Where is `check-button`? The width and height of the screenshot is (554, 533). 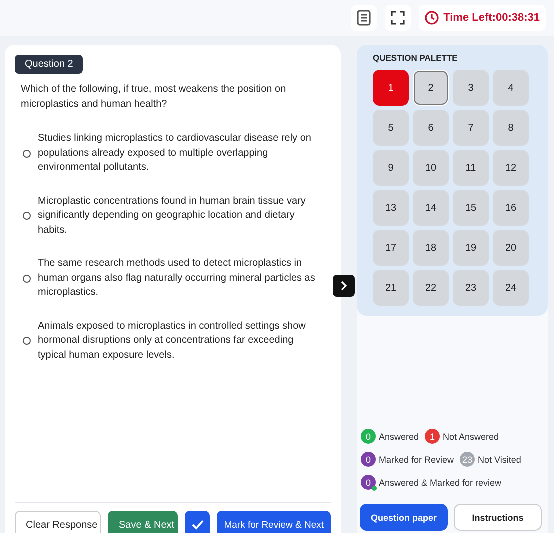
check-button is located at coordinates (197, 522).